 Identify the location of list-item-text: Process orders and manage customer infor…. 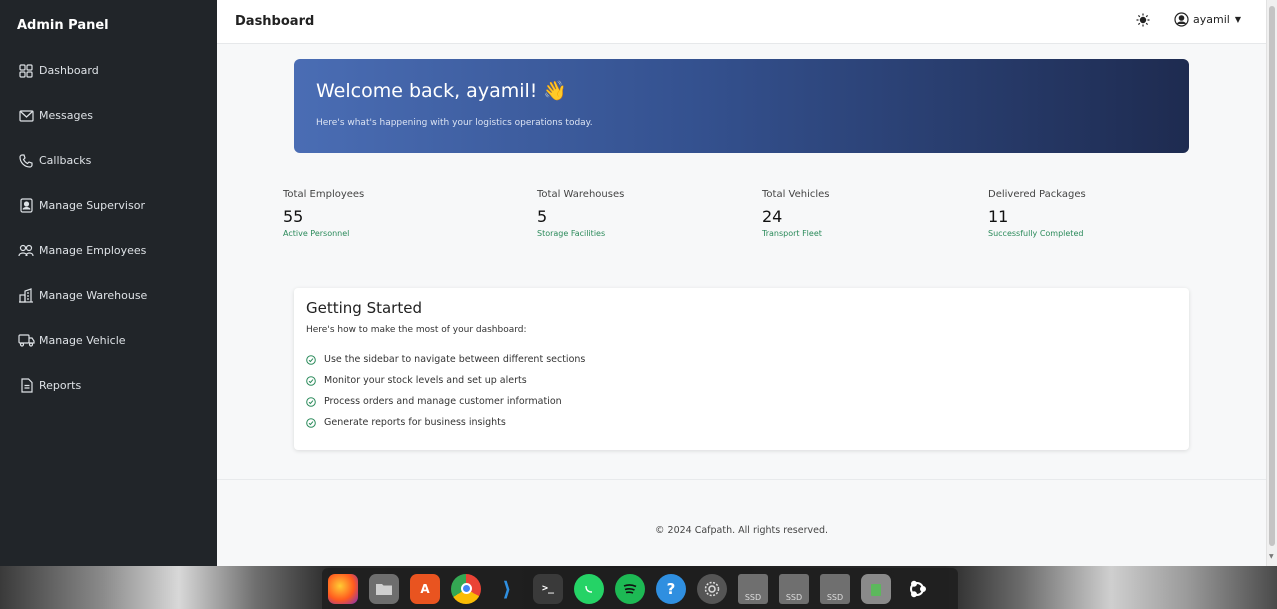
(443, 401).